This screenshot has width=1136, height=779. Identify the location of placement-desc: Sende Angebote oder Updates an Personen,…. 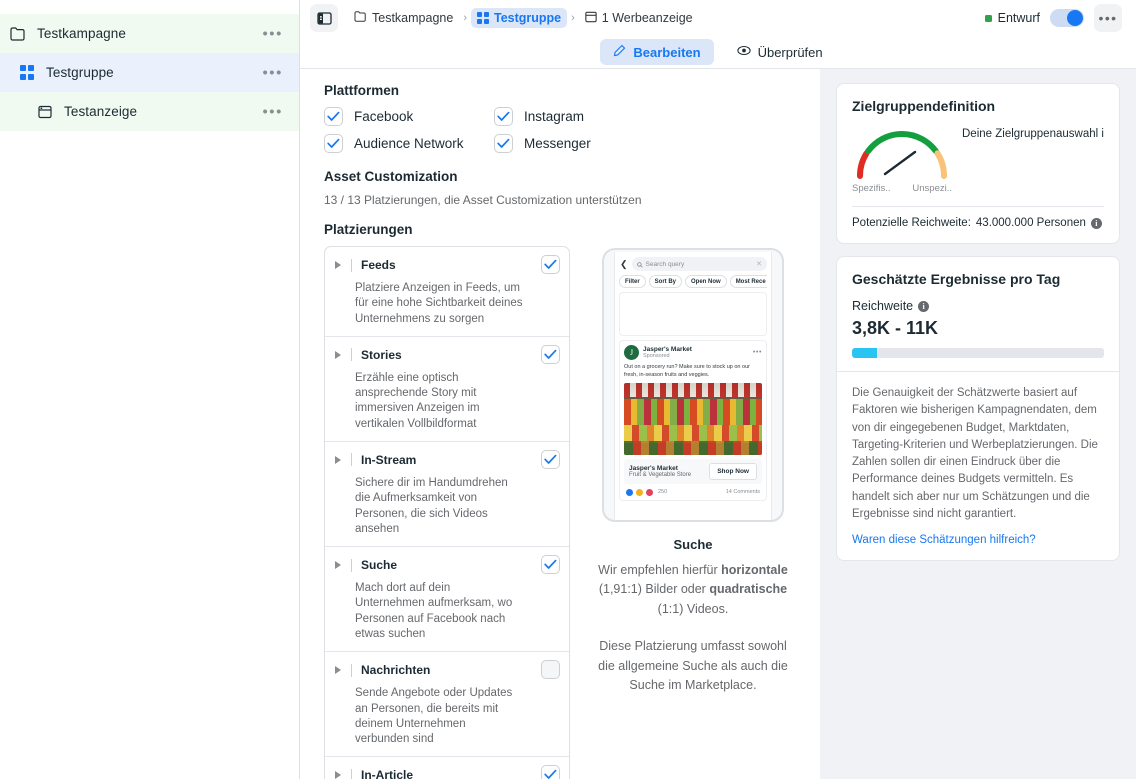
(434, 716).